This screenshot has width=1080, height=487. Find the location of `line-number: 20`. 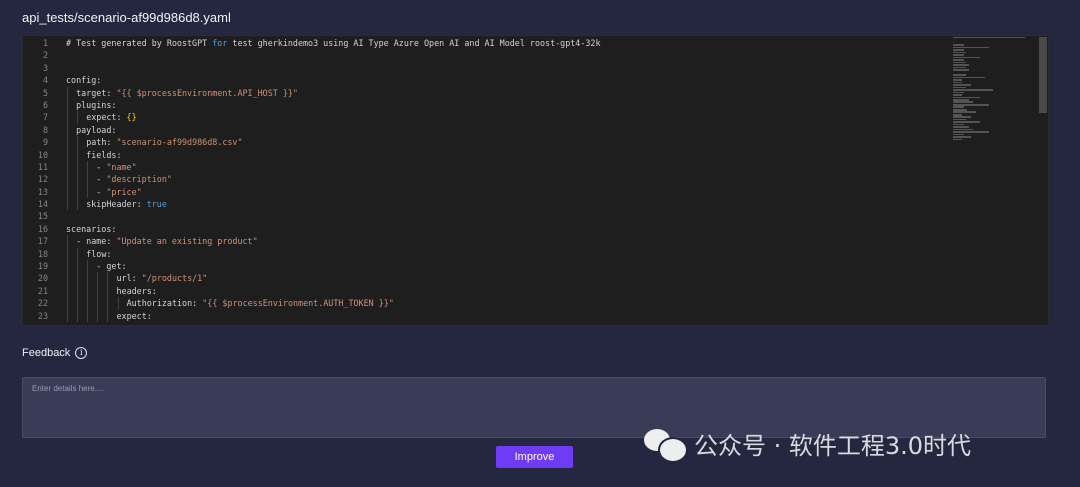

line-number: 20 is located at coordinates (42, 278).